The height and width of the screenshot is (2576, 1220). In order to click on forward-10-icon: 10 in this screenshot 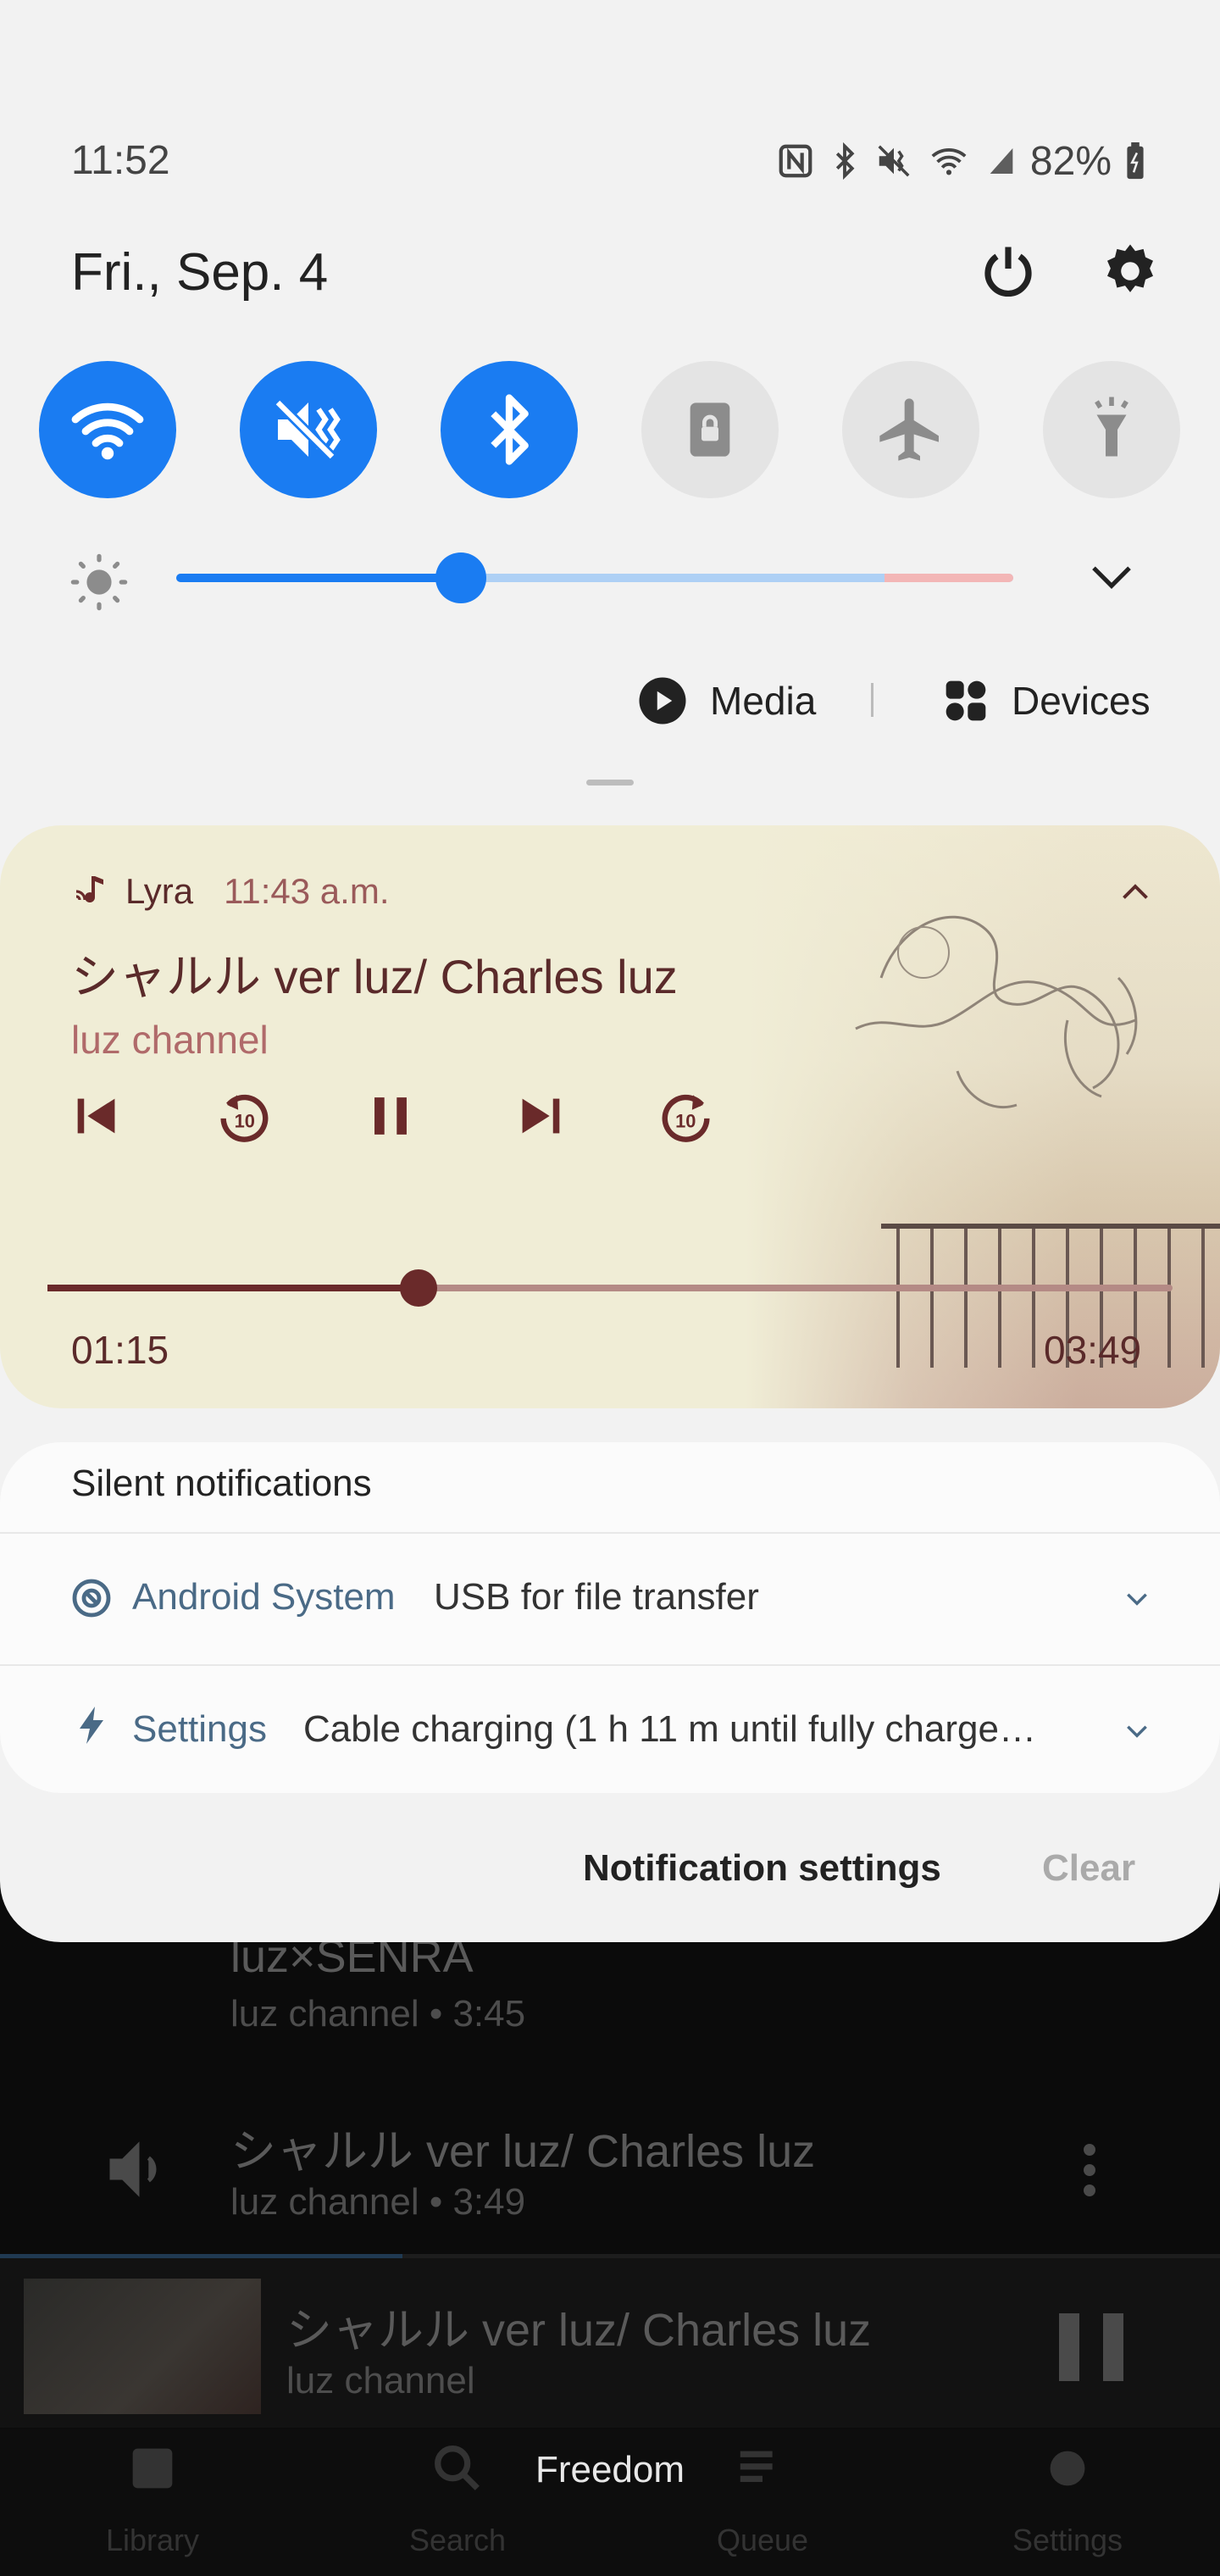, I will do `click(687, 1116)`.